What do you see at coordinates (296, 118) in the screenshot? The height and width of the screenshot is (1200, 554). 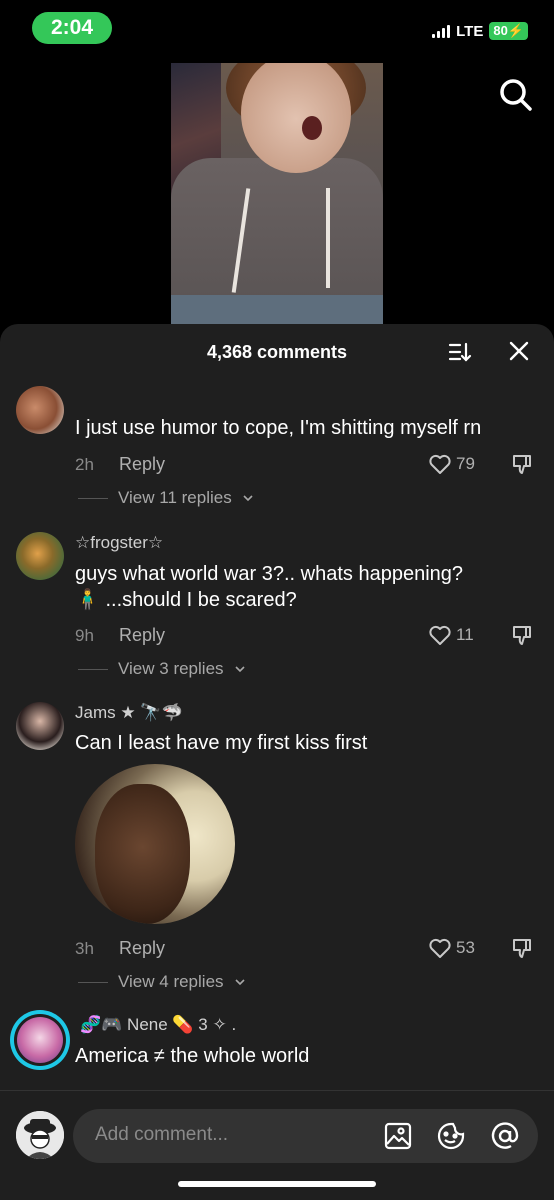 I see `face` at bounding box center [296, 118].